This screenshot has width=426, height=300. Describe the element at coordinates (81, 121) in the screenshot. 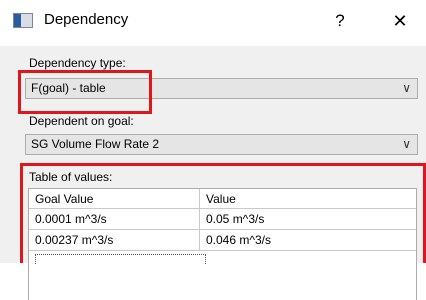

I see `dependent-on-goal-label: Dependent on goal:` at that location.